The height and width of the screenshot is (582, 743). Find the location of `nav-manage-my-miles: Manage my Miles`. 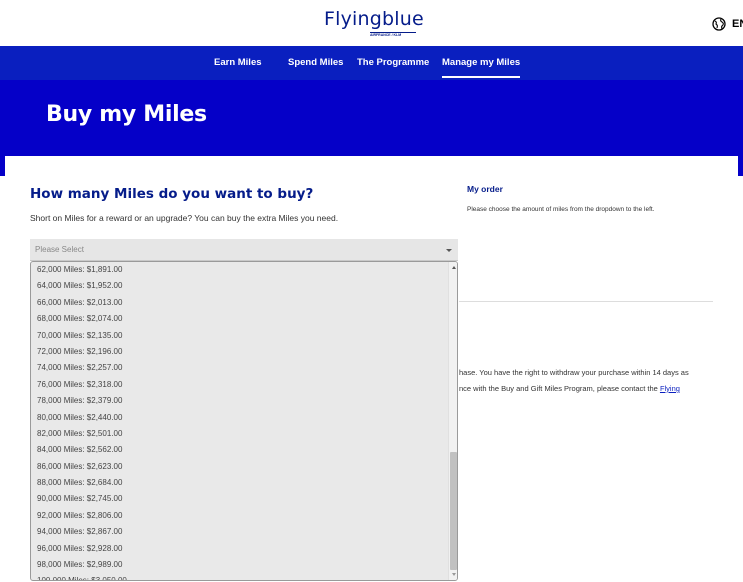

nav-manage-my-miles: Manage my Miles is located at coordinates (481, 63).